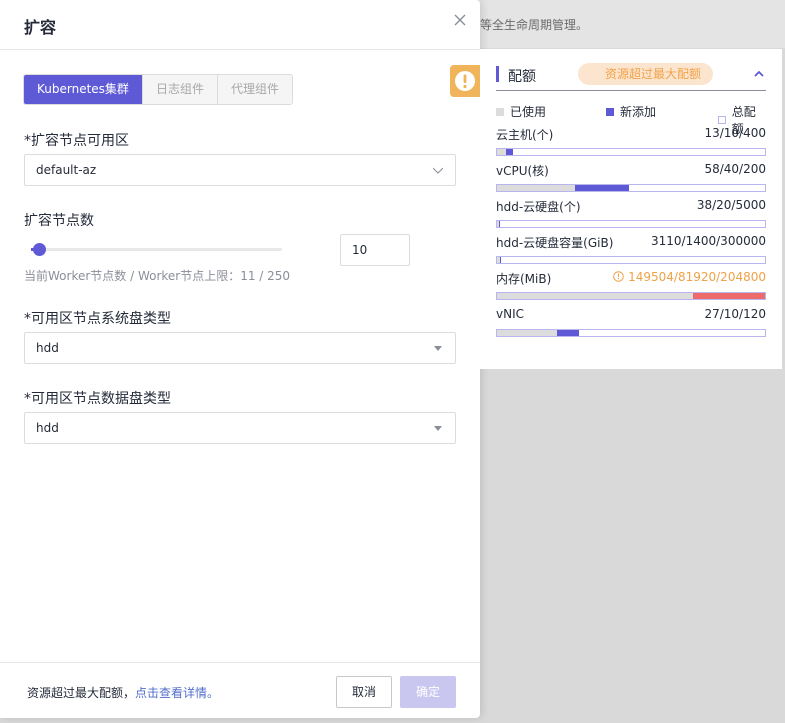 This screenshot has width=785, height=723. What do you see at coordinates (610, 111) in the screenshot?
I see `legend-new-swatch` at bounding box center [610, 111].